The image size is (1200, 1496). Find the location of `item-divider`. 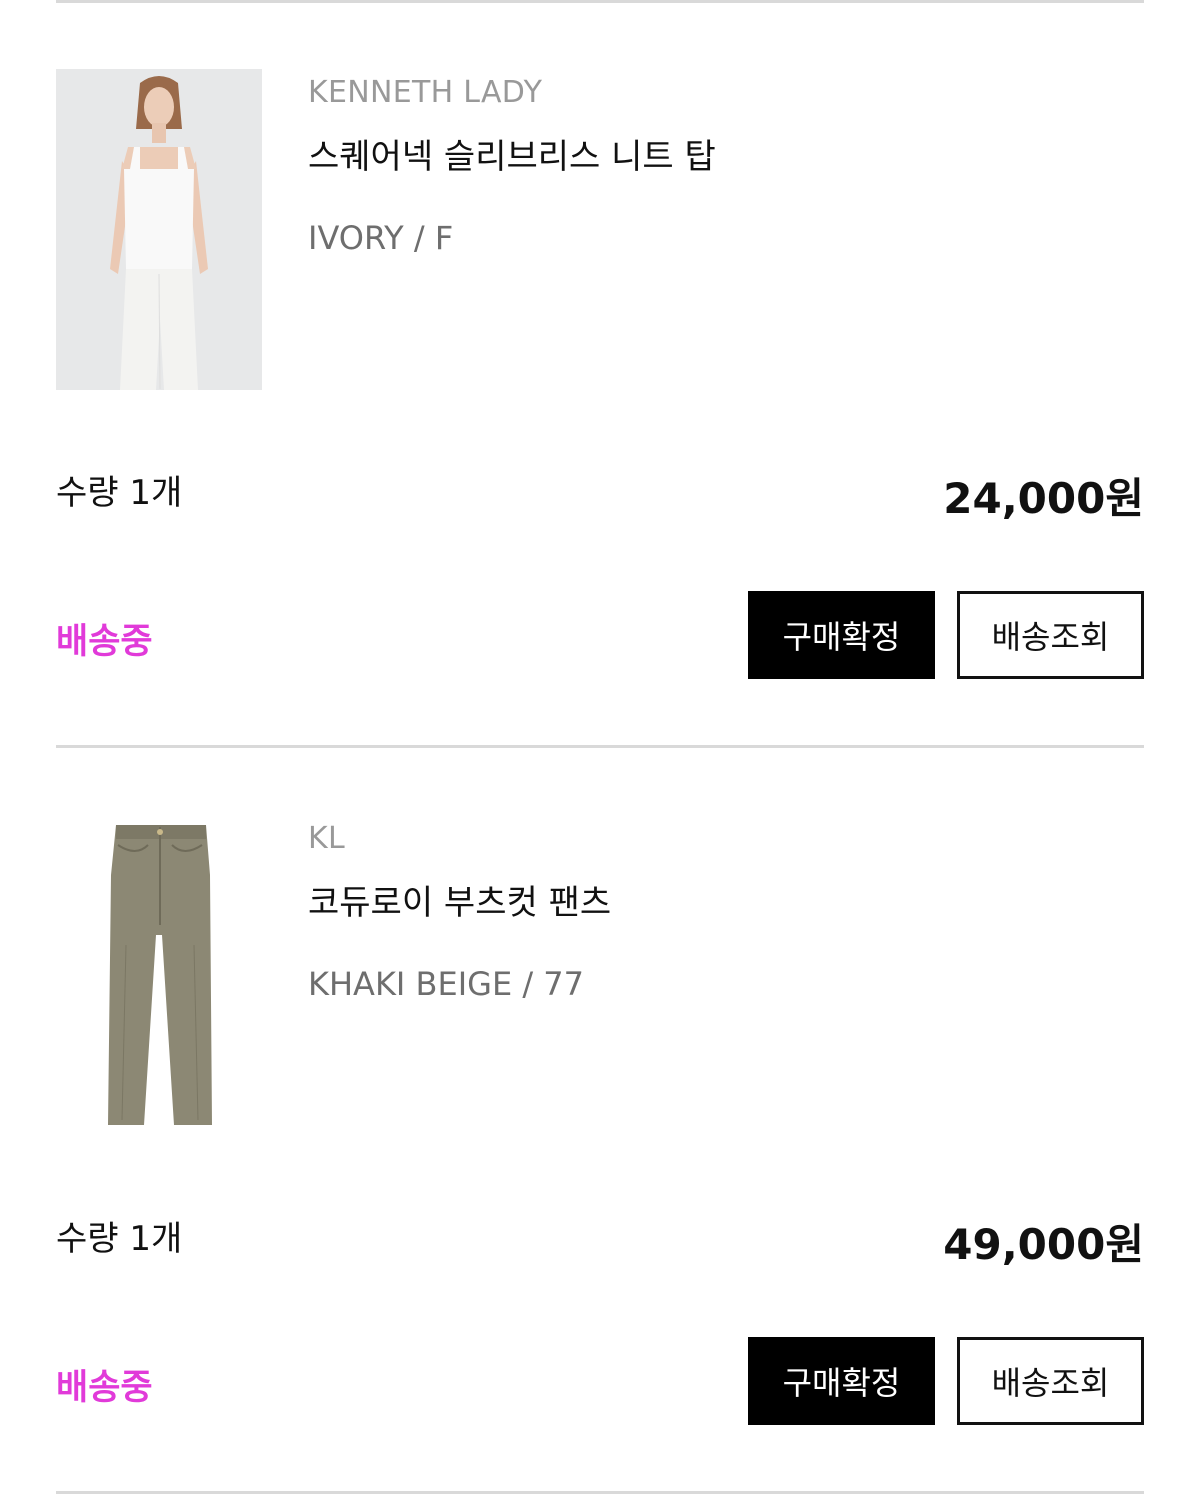

item-divider is located at coordinates (600, 746).